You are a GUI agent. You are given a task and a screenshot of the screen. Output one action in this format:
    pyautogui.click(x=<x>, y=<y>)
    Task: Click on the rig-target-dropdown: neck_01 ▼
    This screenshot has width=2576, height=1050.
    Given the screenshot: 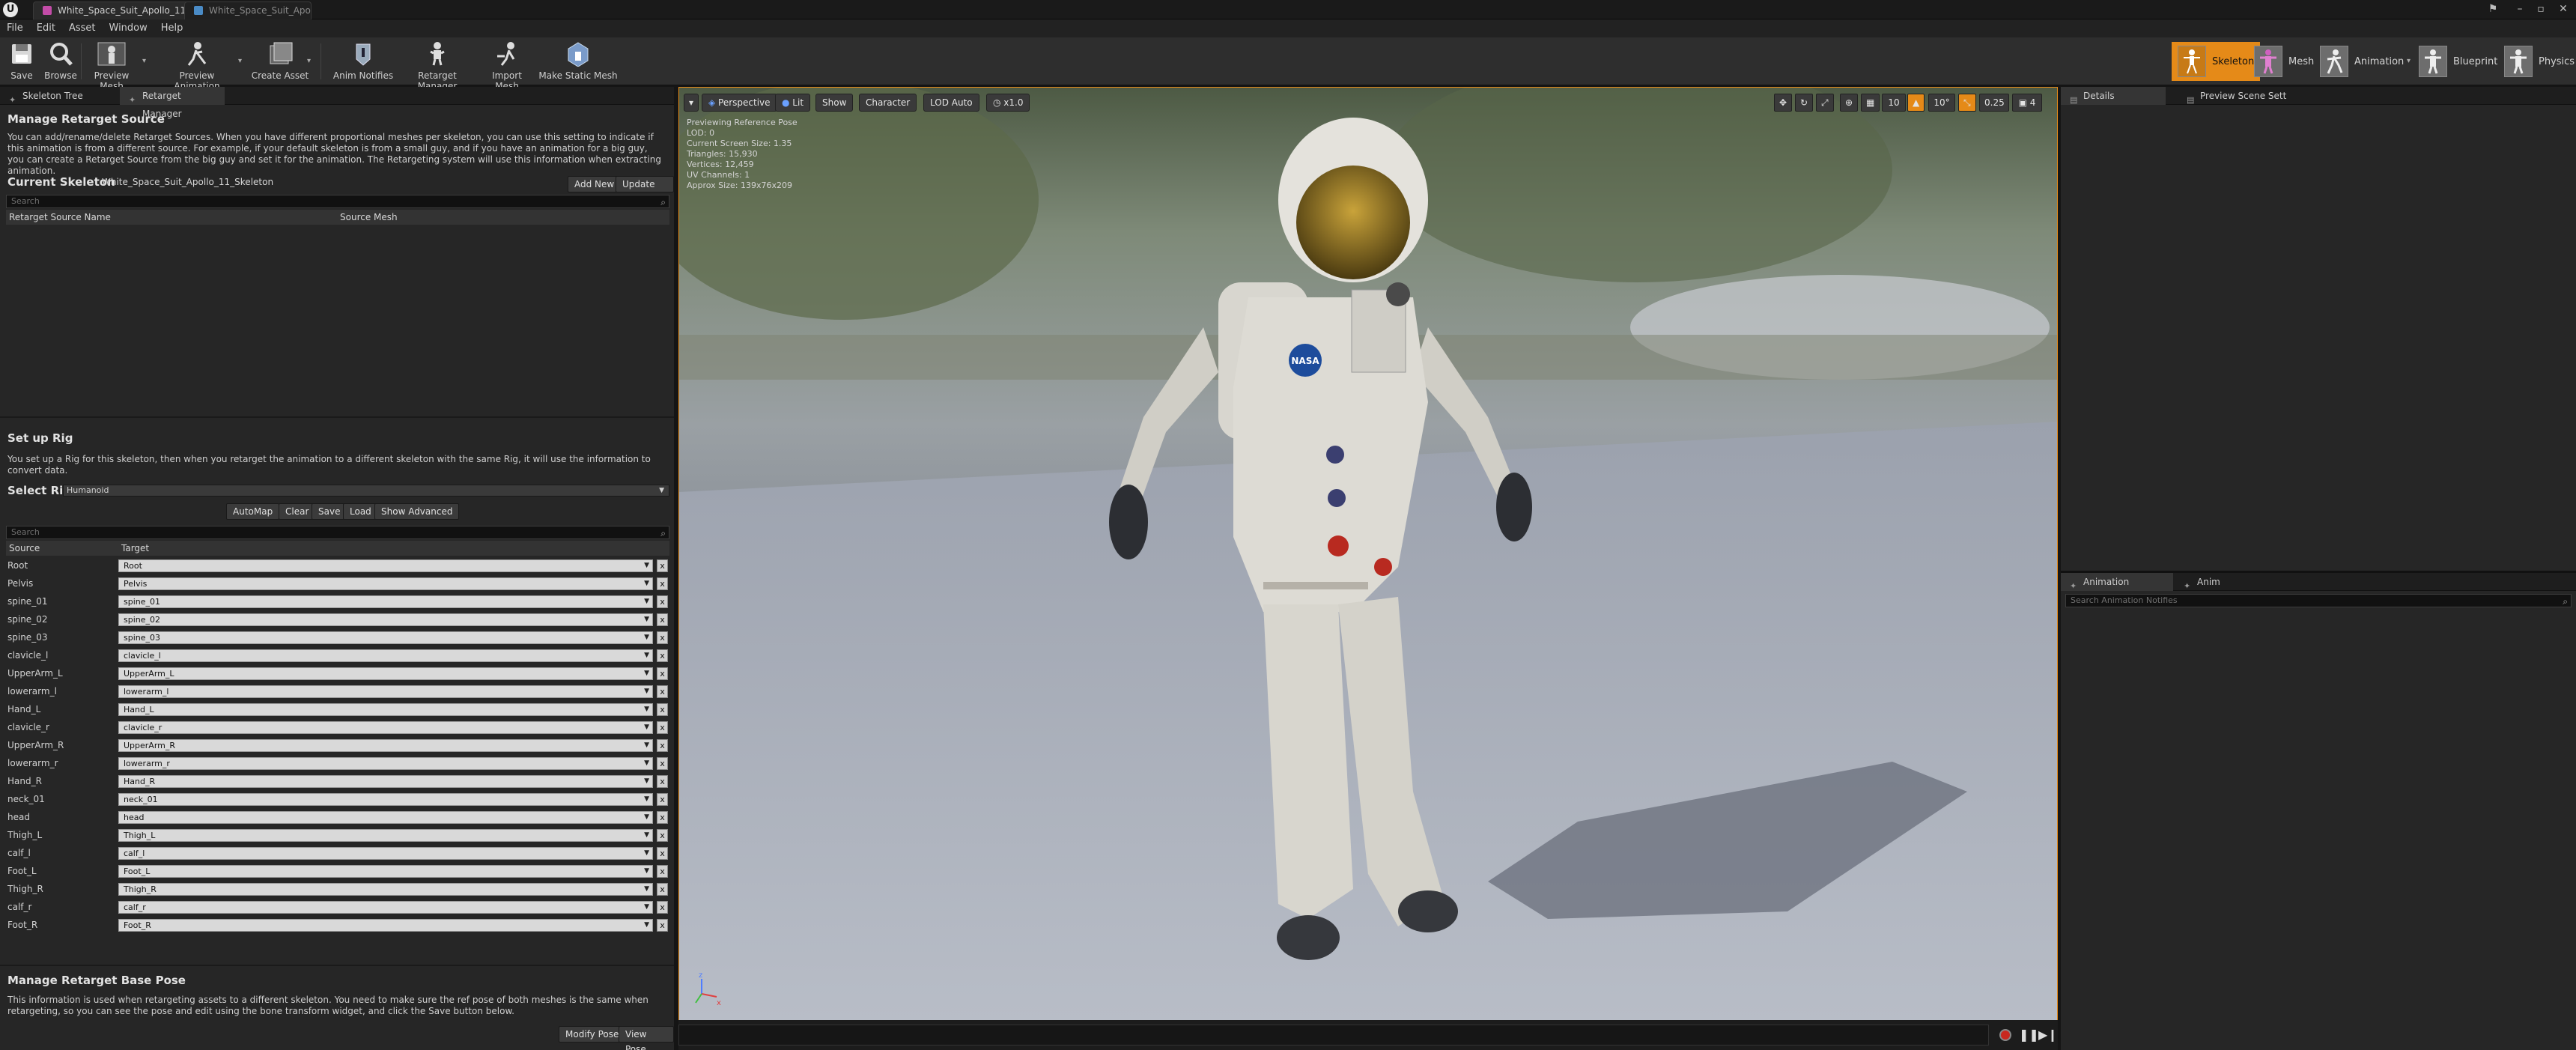 What is the action you would take?
    pyautogui.click(x=385, y=799)
    